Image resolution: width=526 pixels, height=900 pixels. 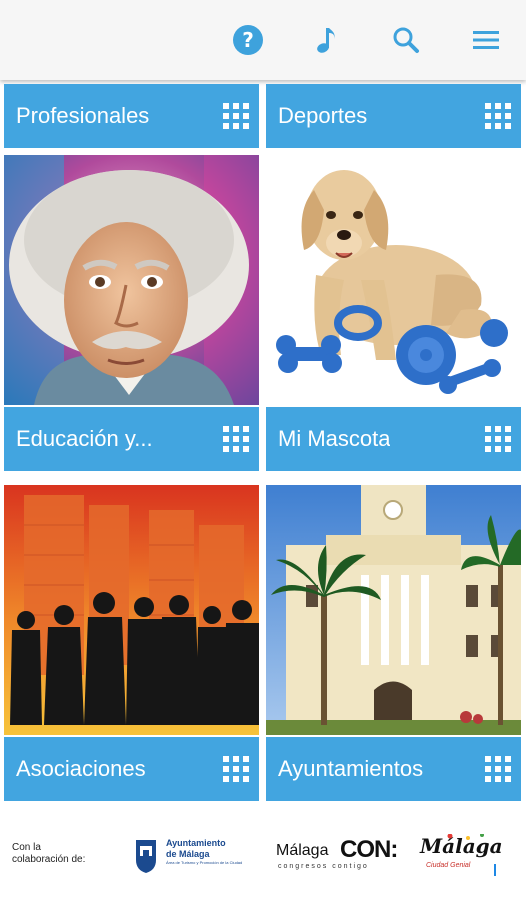 I want to click on ayuntamiento-line2: de Málaga, so click(x=188, y=854).